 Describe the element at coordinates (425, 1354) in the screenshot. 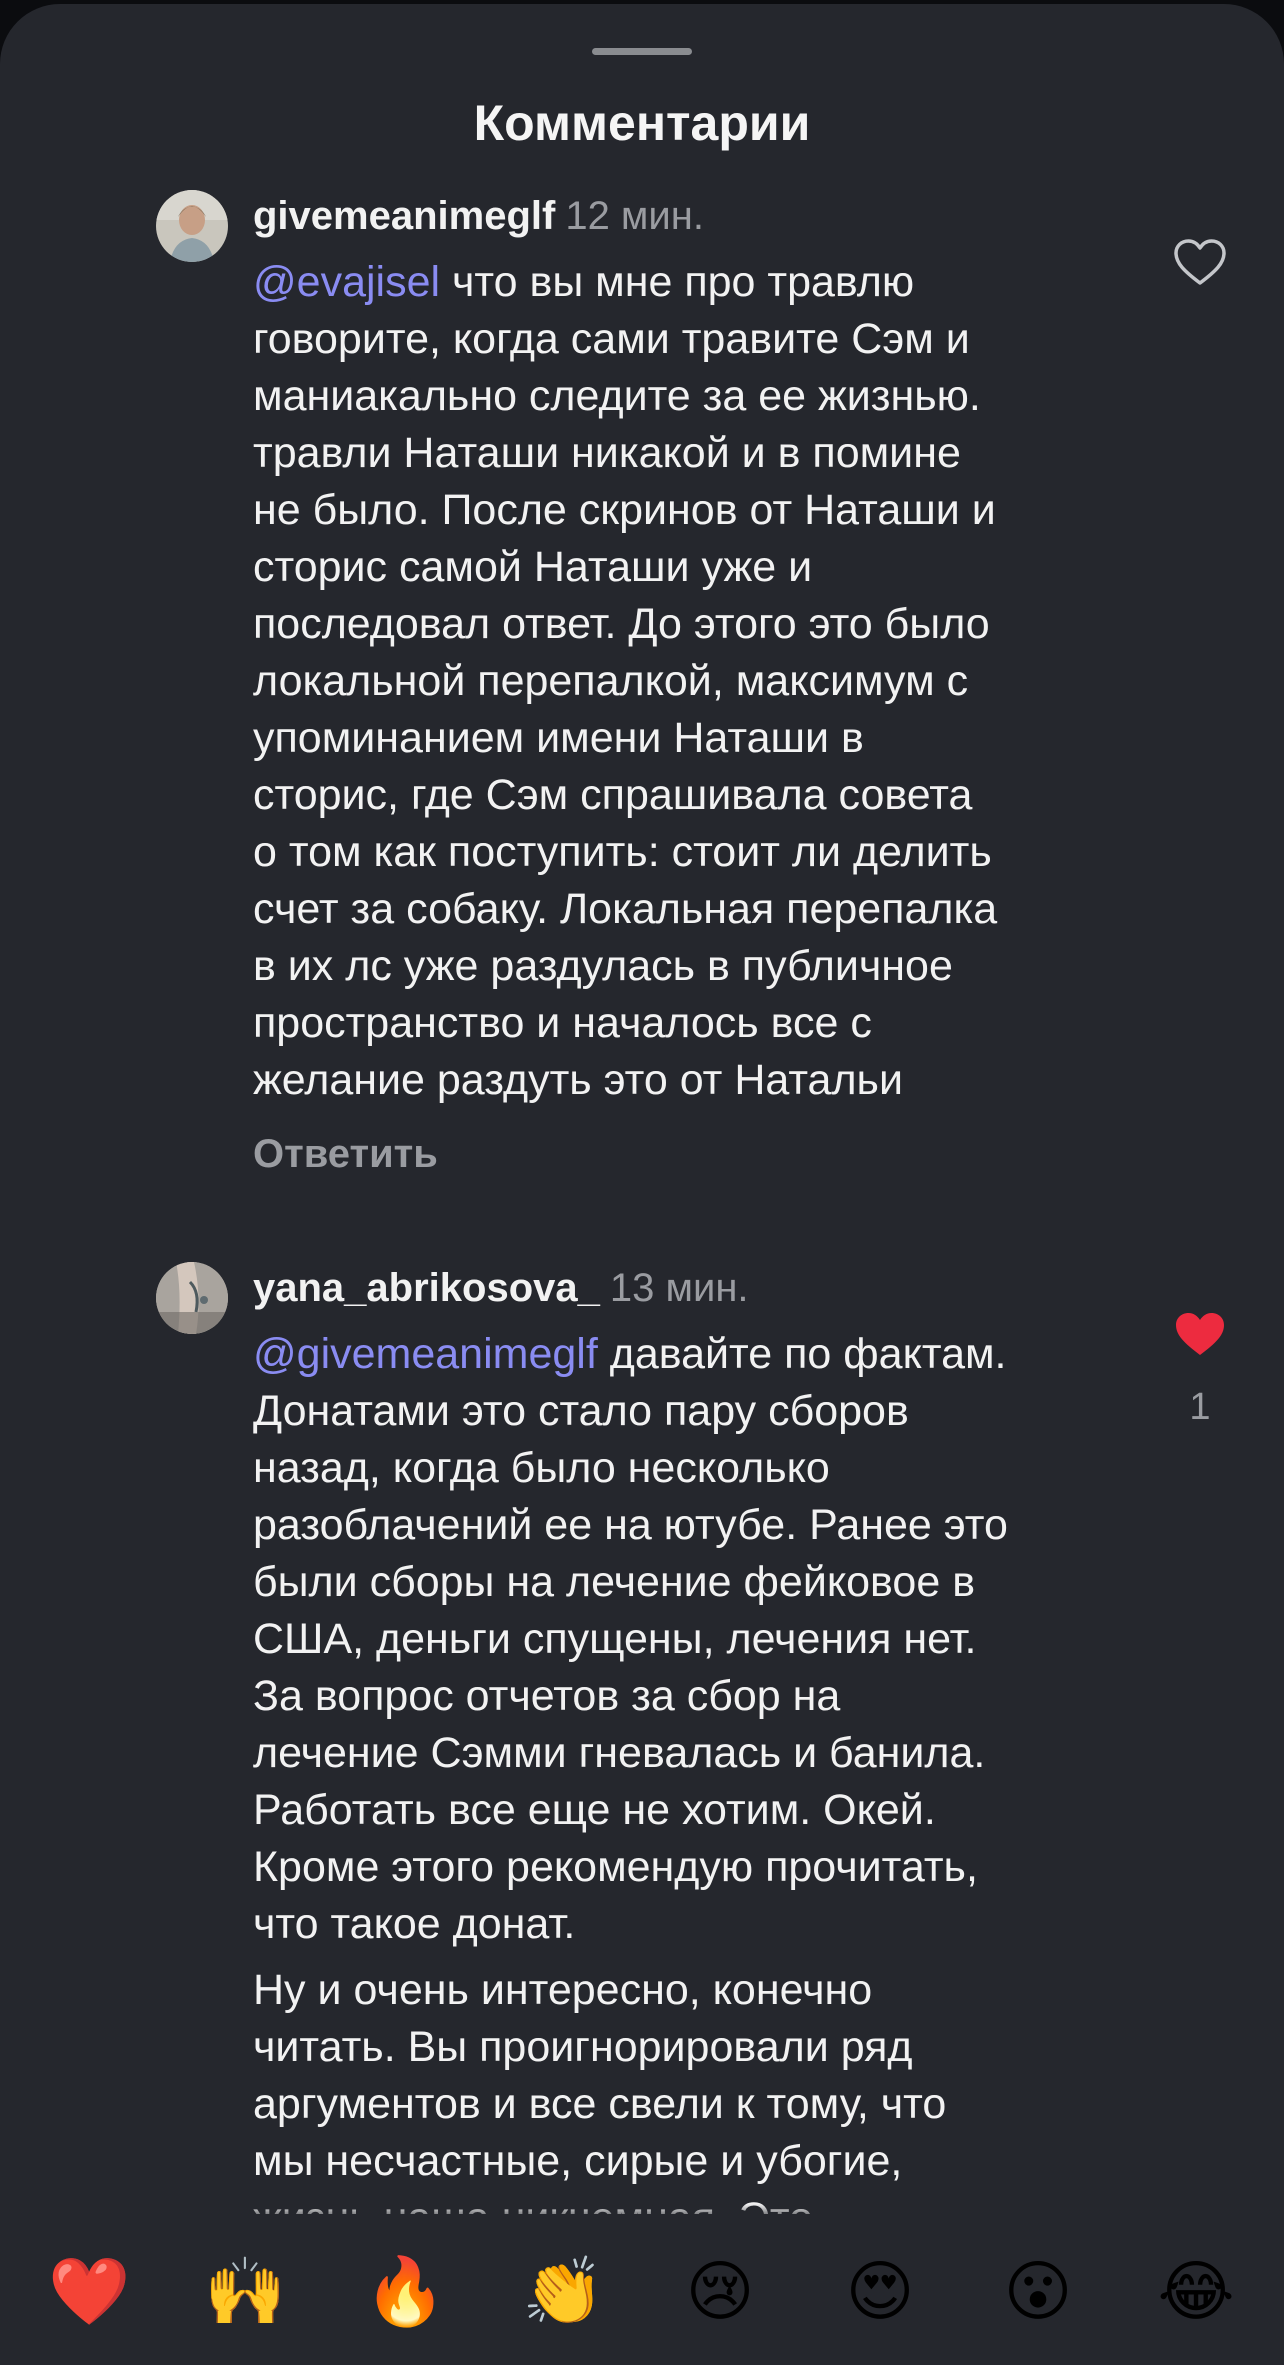

I see `mention-link: @givemeanimeglf` at that location.